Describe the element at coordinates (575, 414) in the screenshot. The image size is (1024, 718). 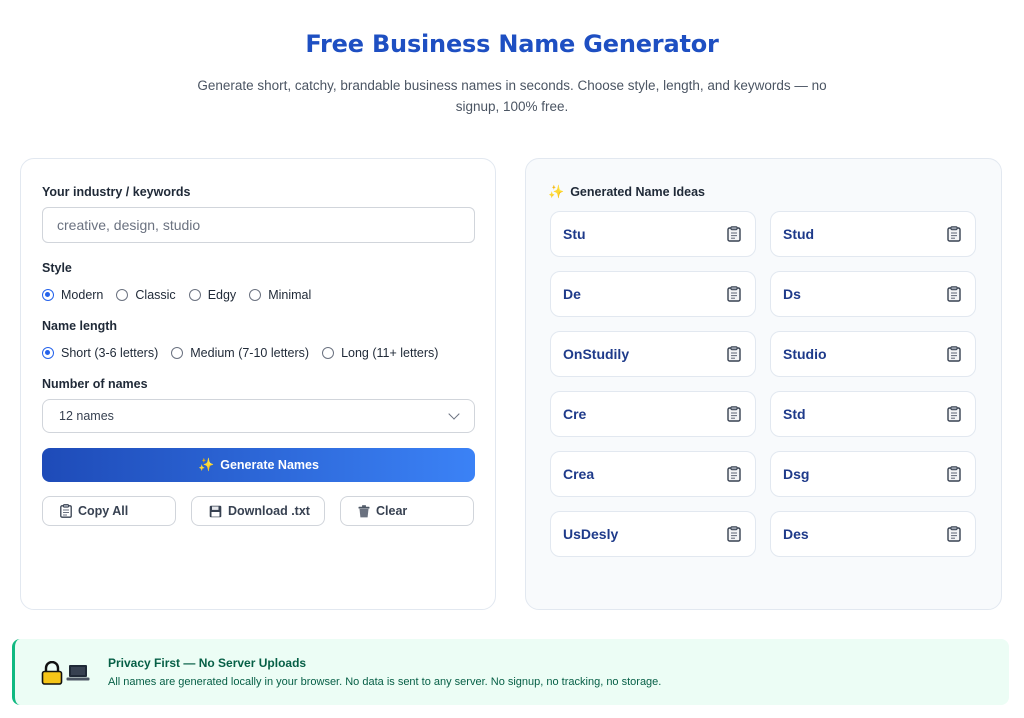
I see `name-card-text: Cre` at that location.